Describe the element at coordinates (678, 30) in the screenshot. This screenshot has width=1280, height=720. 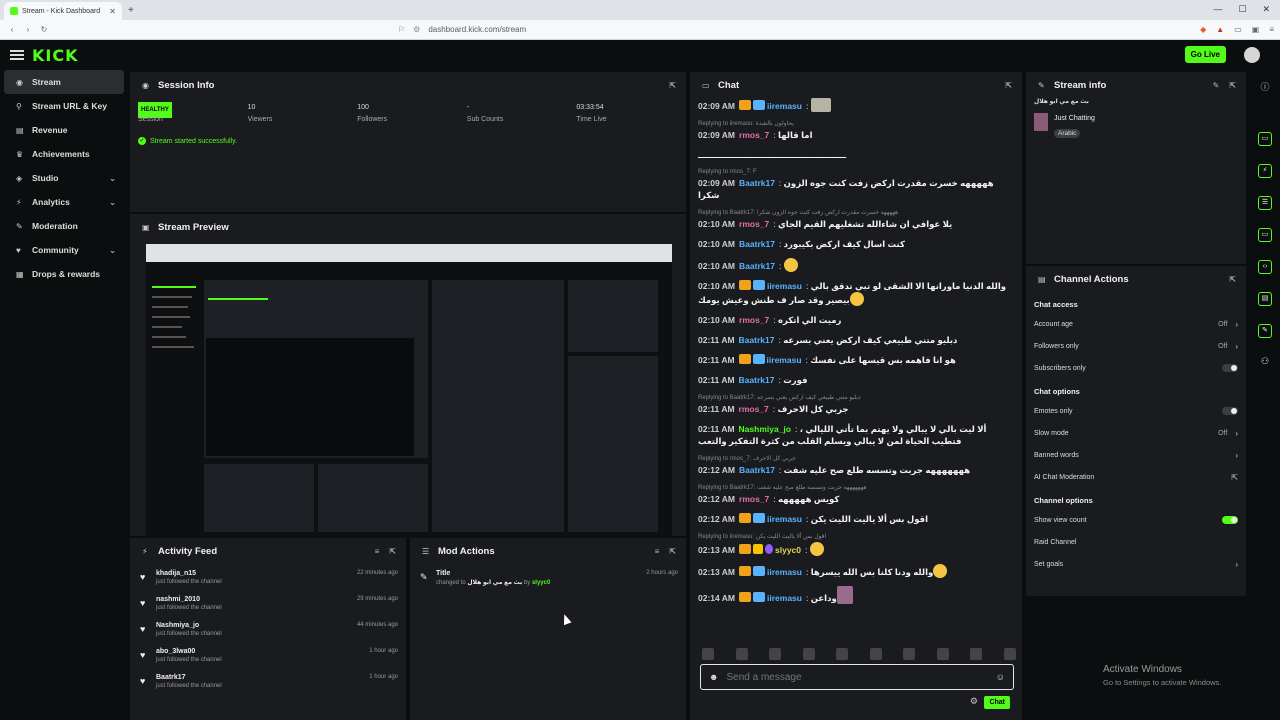
I see `url-field: ⚐ ⚙ dashboard.kick.com/stream` at that location.